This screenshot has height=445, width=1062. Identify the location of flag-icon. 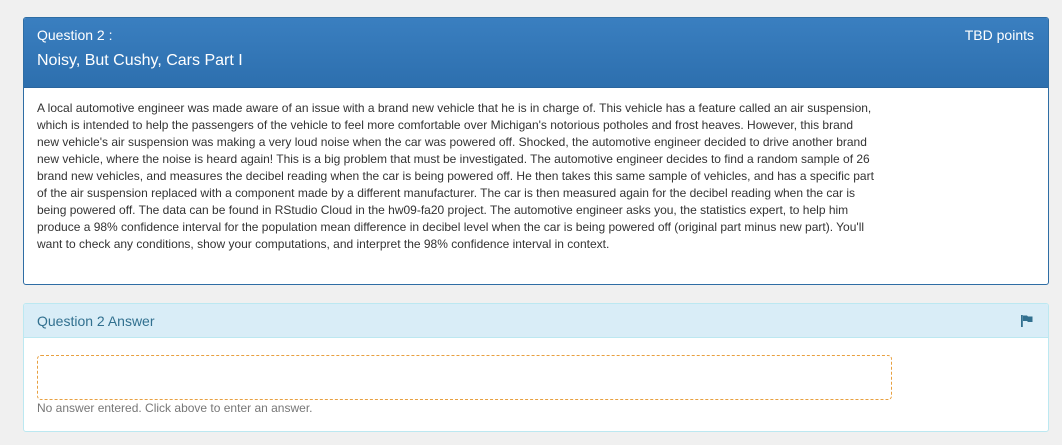
(1027, 321).